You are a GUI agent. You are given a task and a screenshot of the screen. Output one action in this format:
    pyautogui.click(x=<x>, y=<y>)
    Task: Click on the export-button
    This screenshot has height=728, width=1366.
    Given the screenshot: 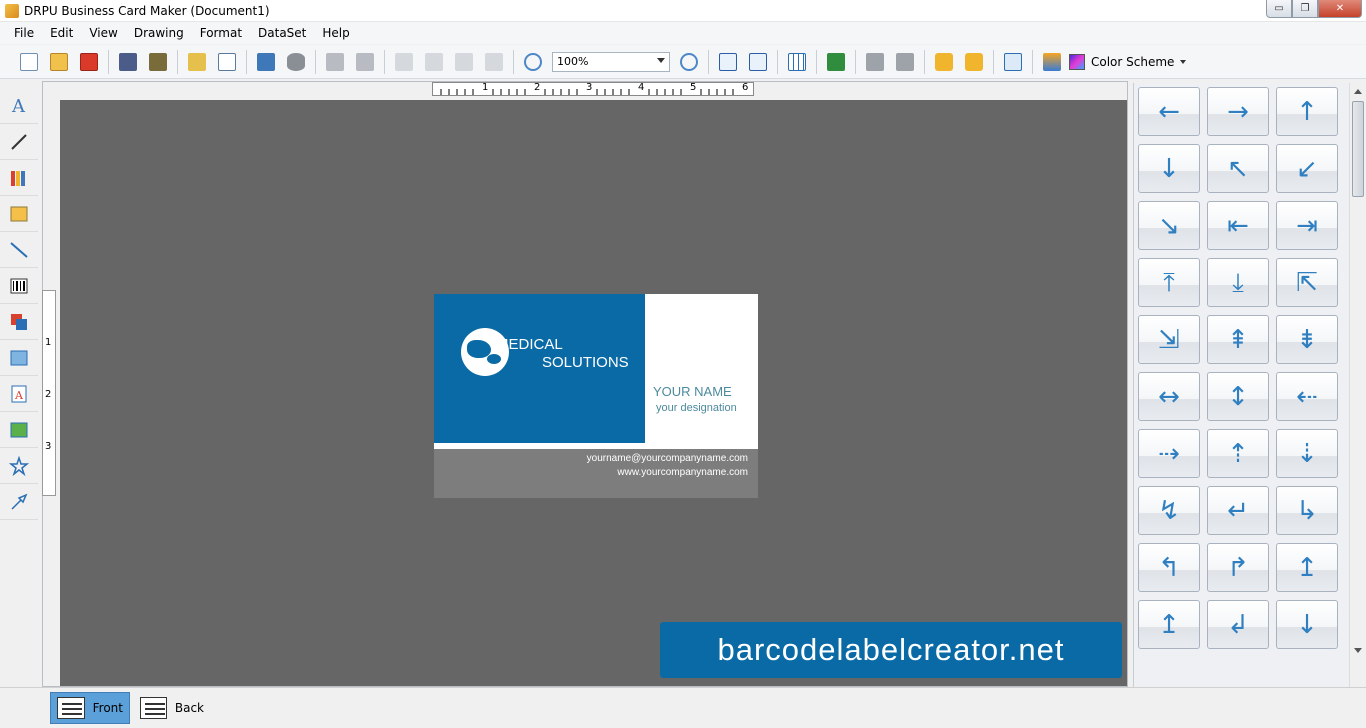 What is the action you would take?
    pyautogui.click(x=197, y=62)
    